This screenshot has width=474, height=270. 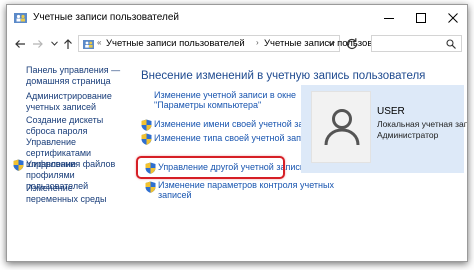 I want to click on account-role: Администратор, so click(x=408, y=135).